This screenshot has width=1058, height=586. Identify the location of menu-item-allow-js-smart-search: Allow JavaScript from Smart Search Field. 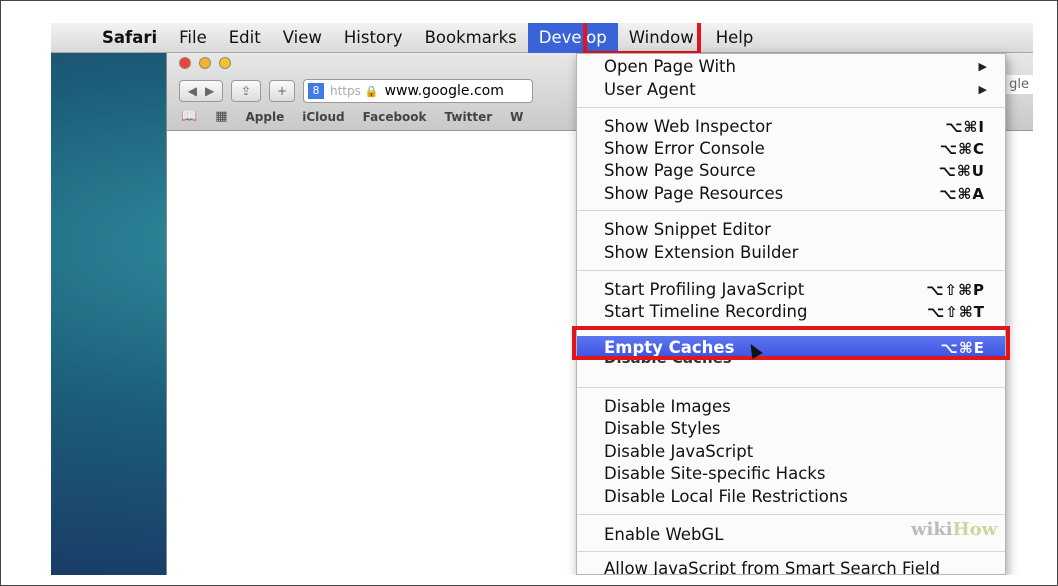
(791, 566).